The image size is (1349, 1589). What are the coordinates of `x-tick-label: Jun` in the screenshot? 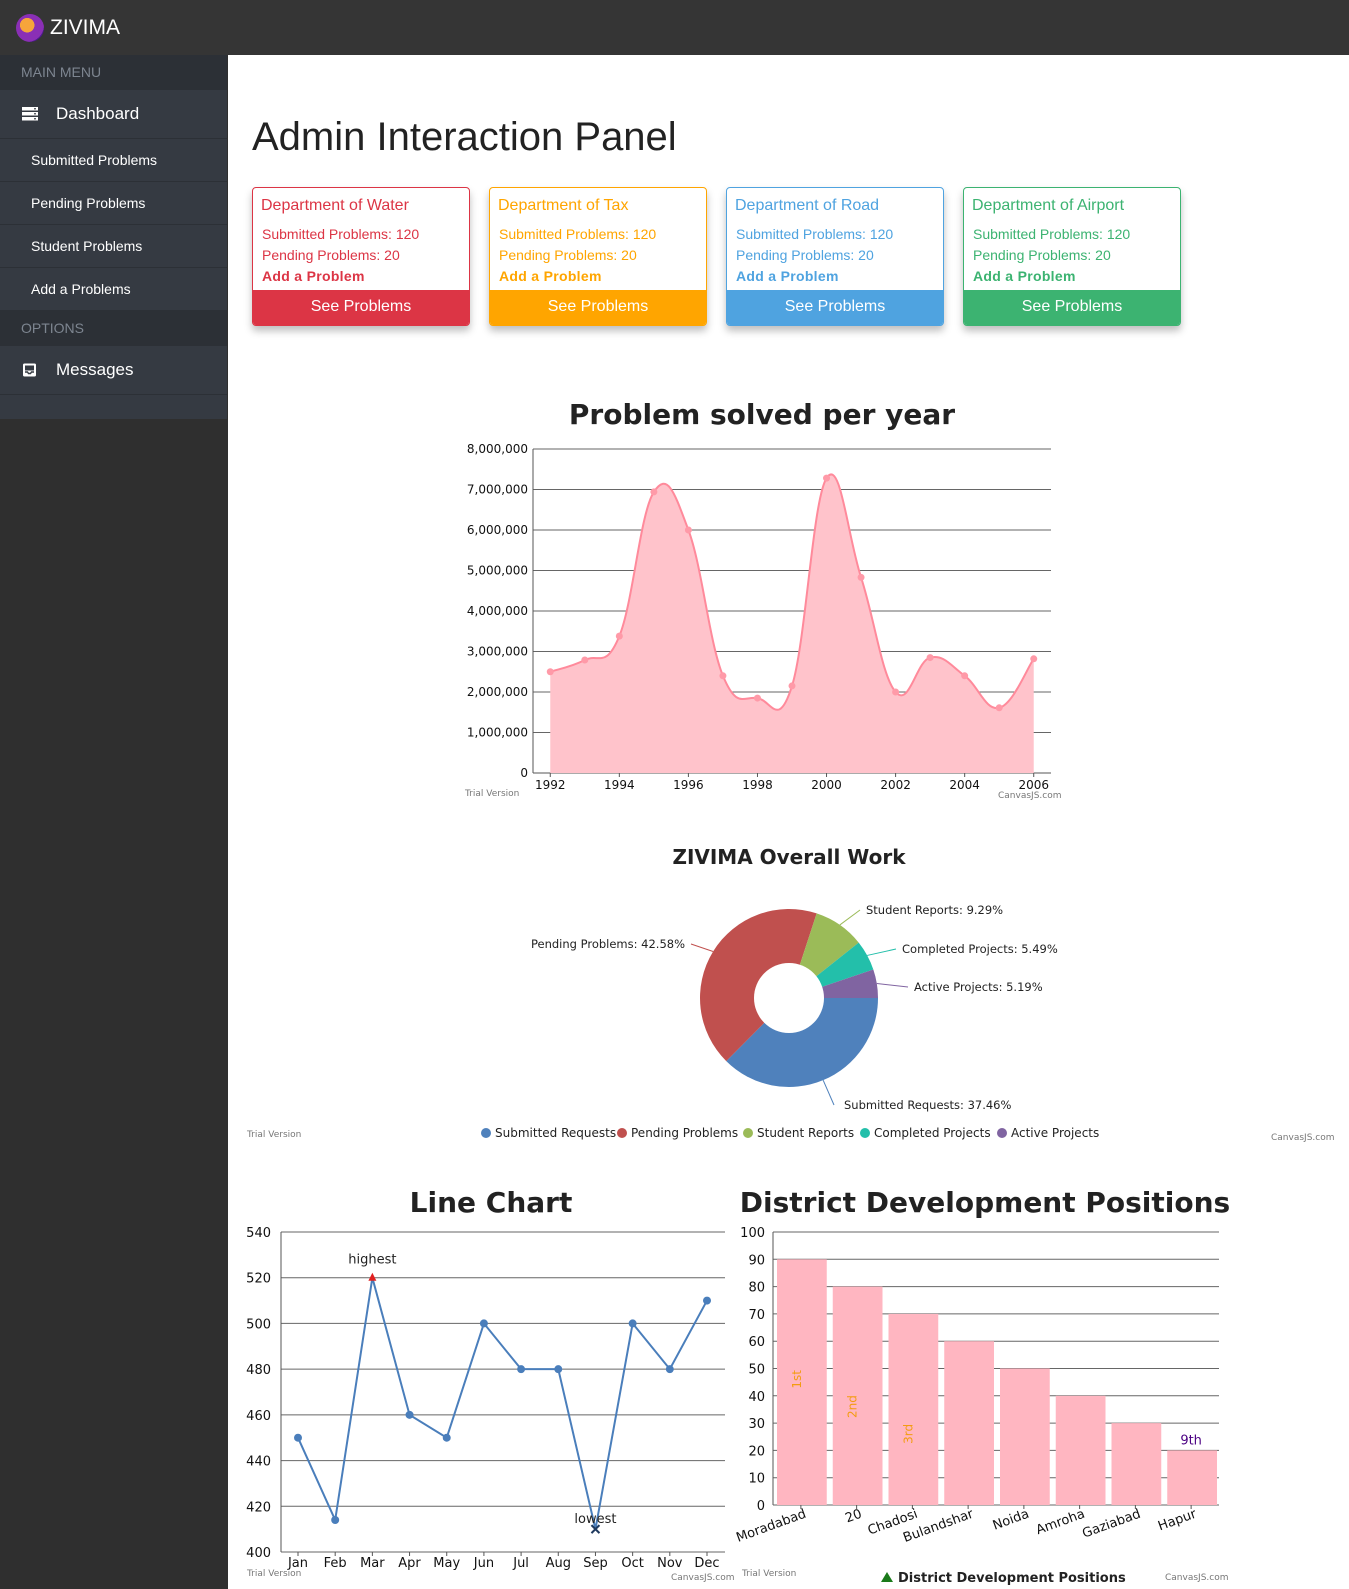 It's located at (483, 1563).